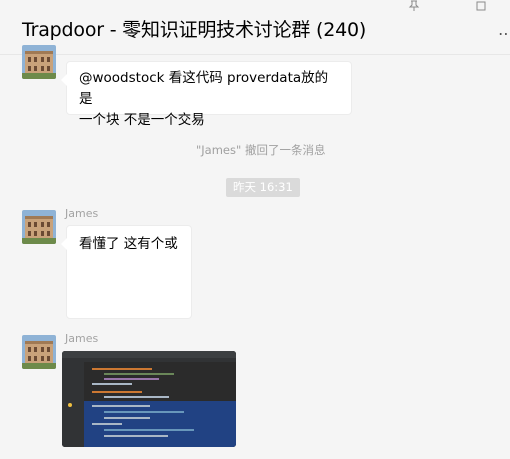 The width and height of the screenshot is (510, 459). What do you see at coordinates (261, 150) in the screenshot?
I see `recall-notice: "James" 撤回了一条消息` at bounding box center [261, 150].